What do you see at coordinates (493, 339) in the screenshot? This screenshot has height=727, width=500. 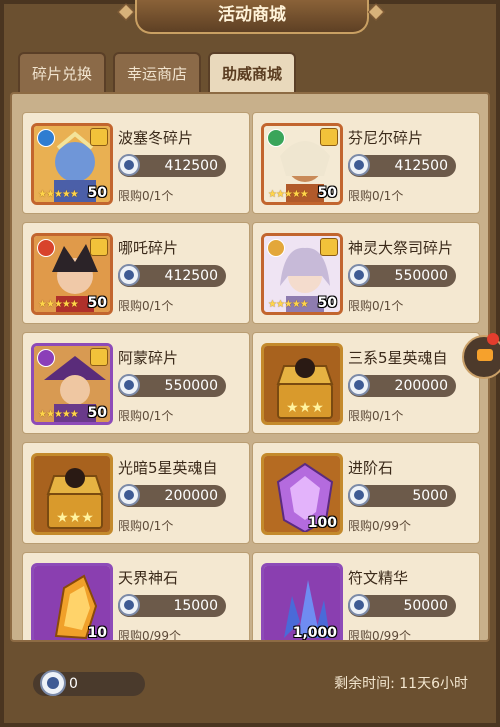 I see `notification-dot` at bounding box center [493, 339].